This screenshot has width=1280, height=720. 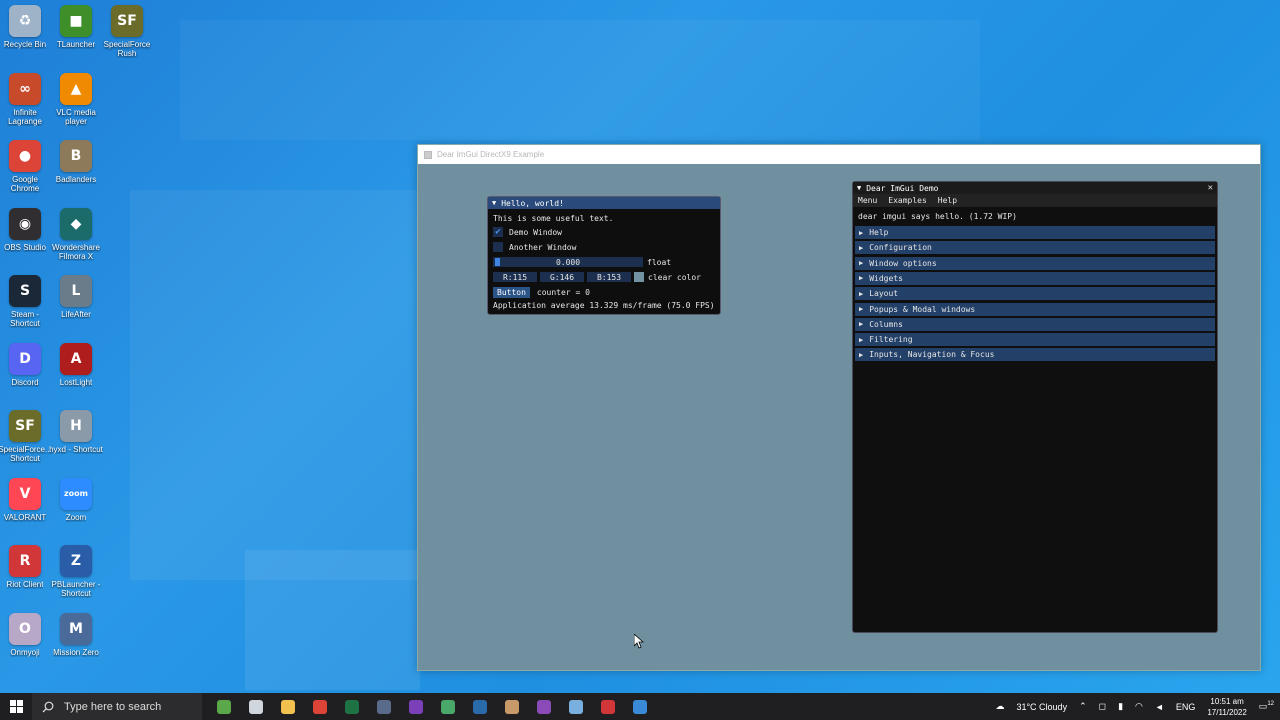 What do you see at coordinates (76, 223) in the screenshot?
I see `app-icon: ◆` at bounding box center [76, 223].